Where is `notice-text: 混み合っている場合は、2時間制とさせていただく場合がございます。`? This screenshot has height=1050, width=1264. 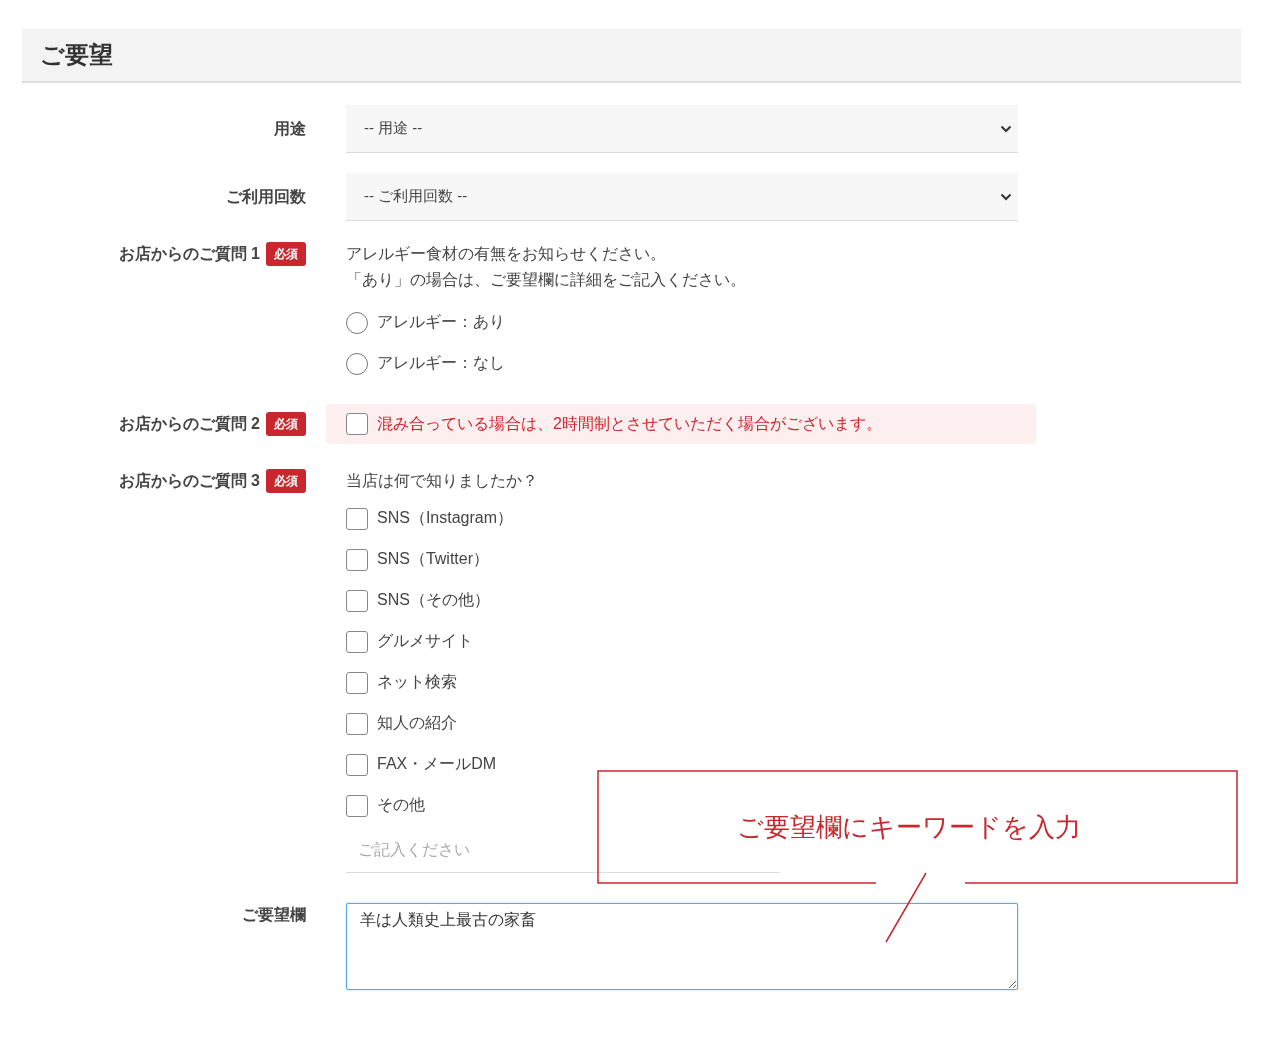
notice-text: 混み合っている場合は、2時間制とさせていただく場合がございます。 is located at coordinates (629, 424).